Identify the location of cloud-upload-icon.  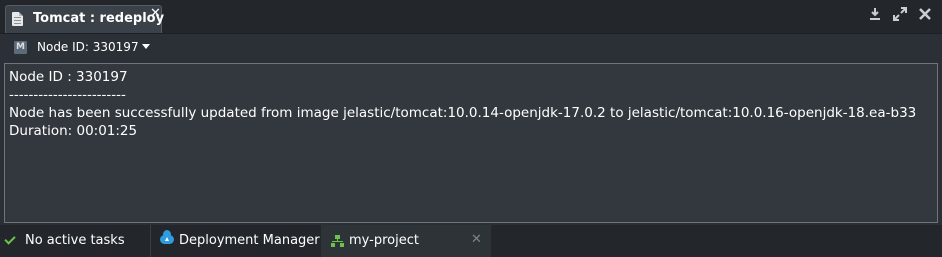
(167, 237).